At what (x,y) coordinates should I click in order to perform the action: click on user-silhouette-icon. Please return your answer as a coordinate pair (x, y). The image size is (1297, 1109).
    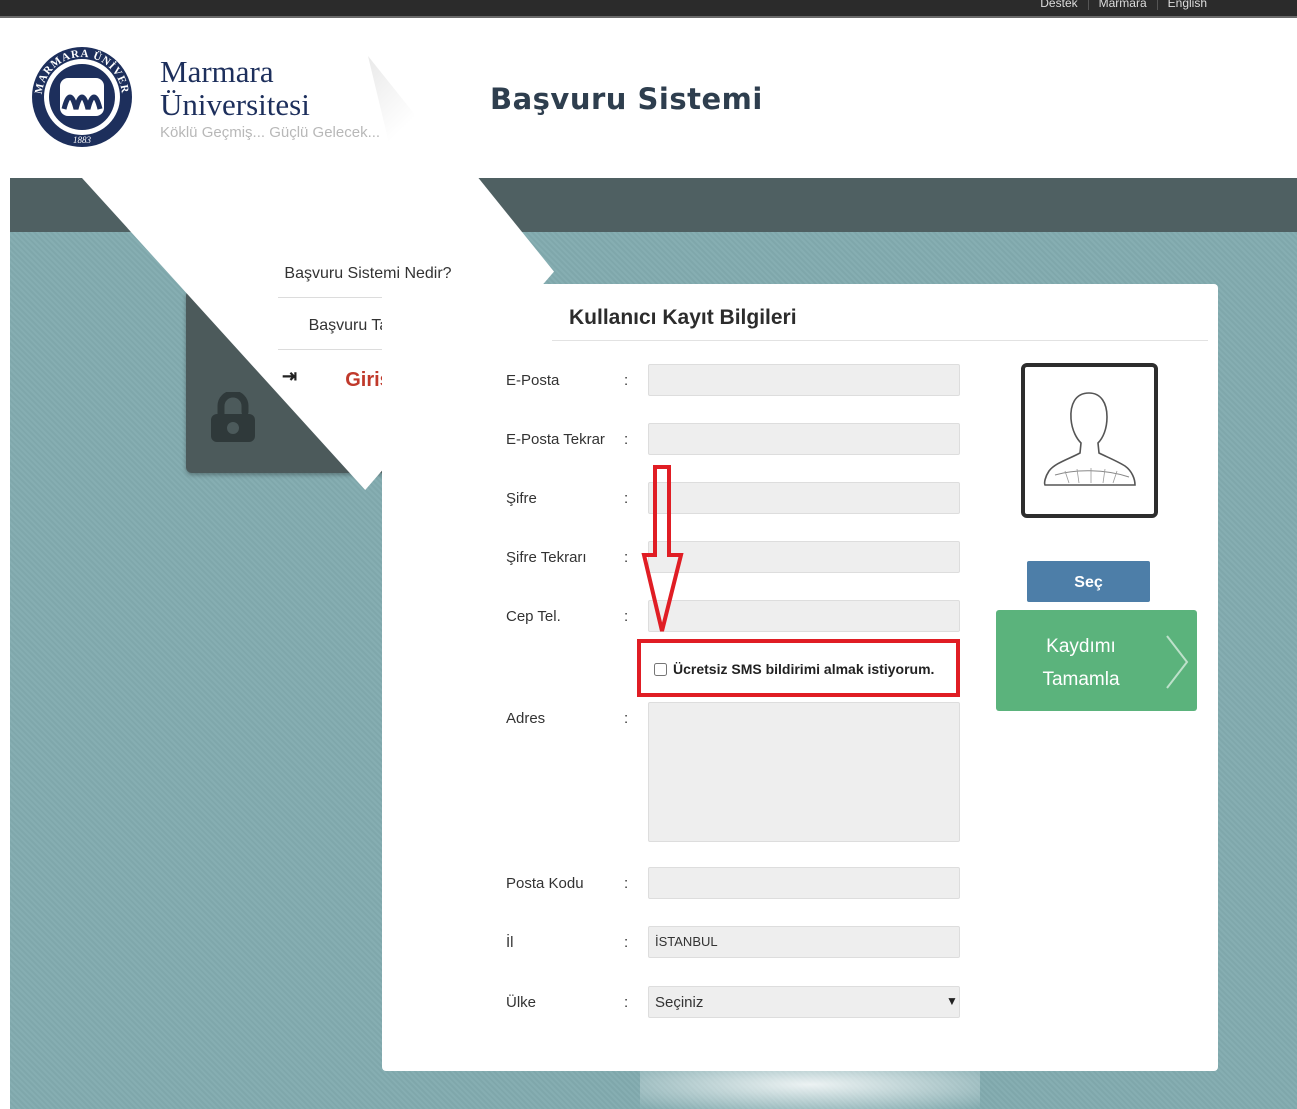
    Looking at the image, I should click on (1089, 439).